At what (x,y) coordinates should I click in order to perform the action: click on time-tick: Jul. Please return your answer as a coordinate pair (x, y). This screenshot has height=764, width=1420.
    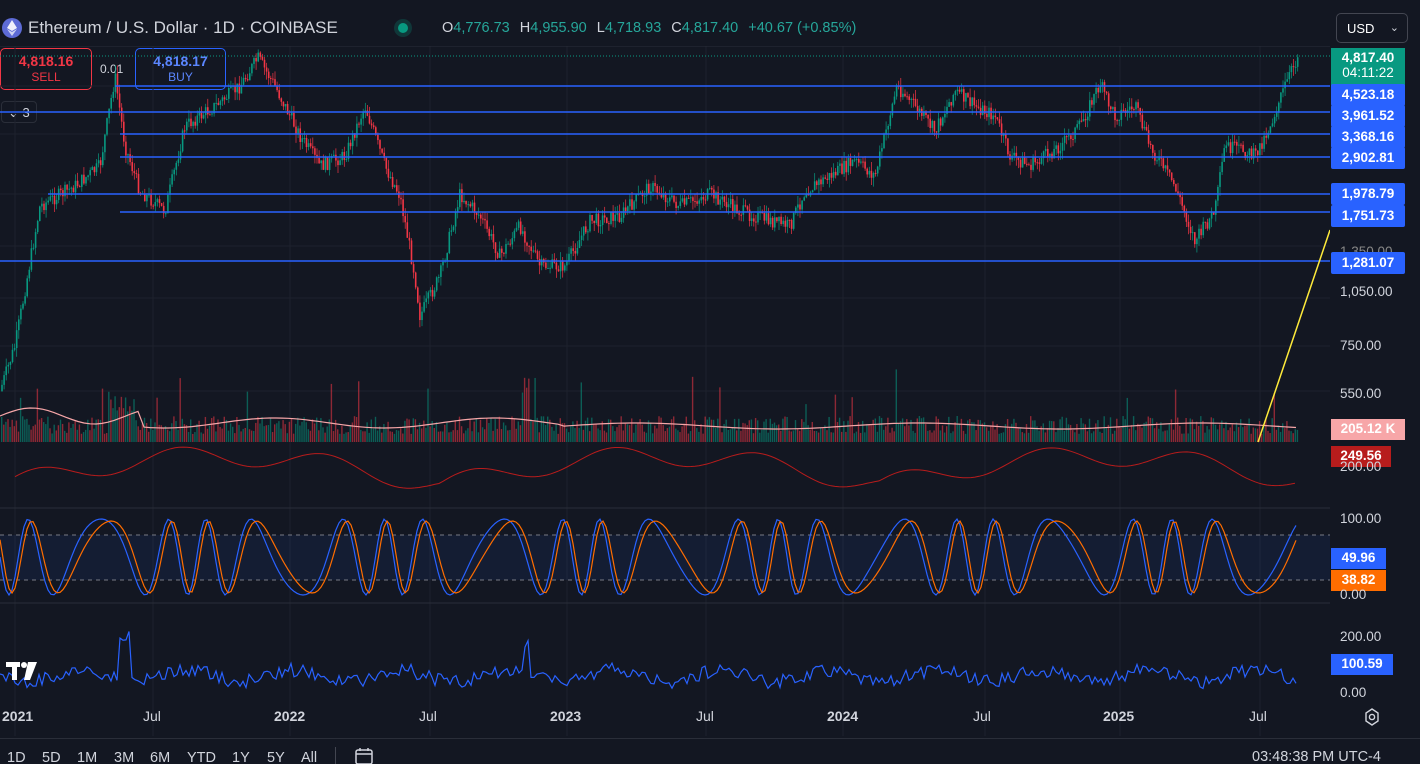
    Looking at the image, I should click on (982, 716).